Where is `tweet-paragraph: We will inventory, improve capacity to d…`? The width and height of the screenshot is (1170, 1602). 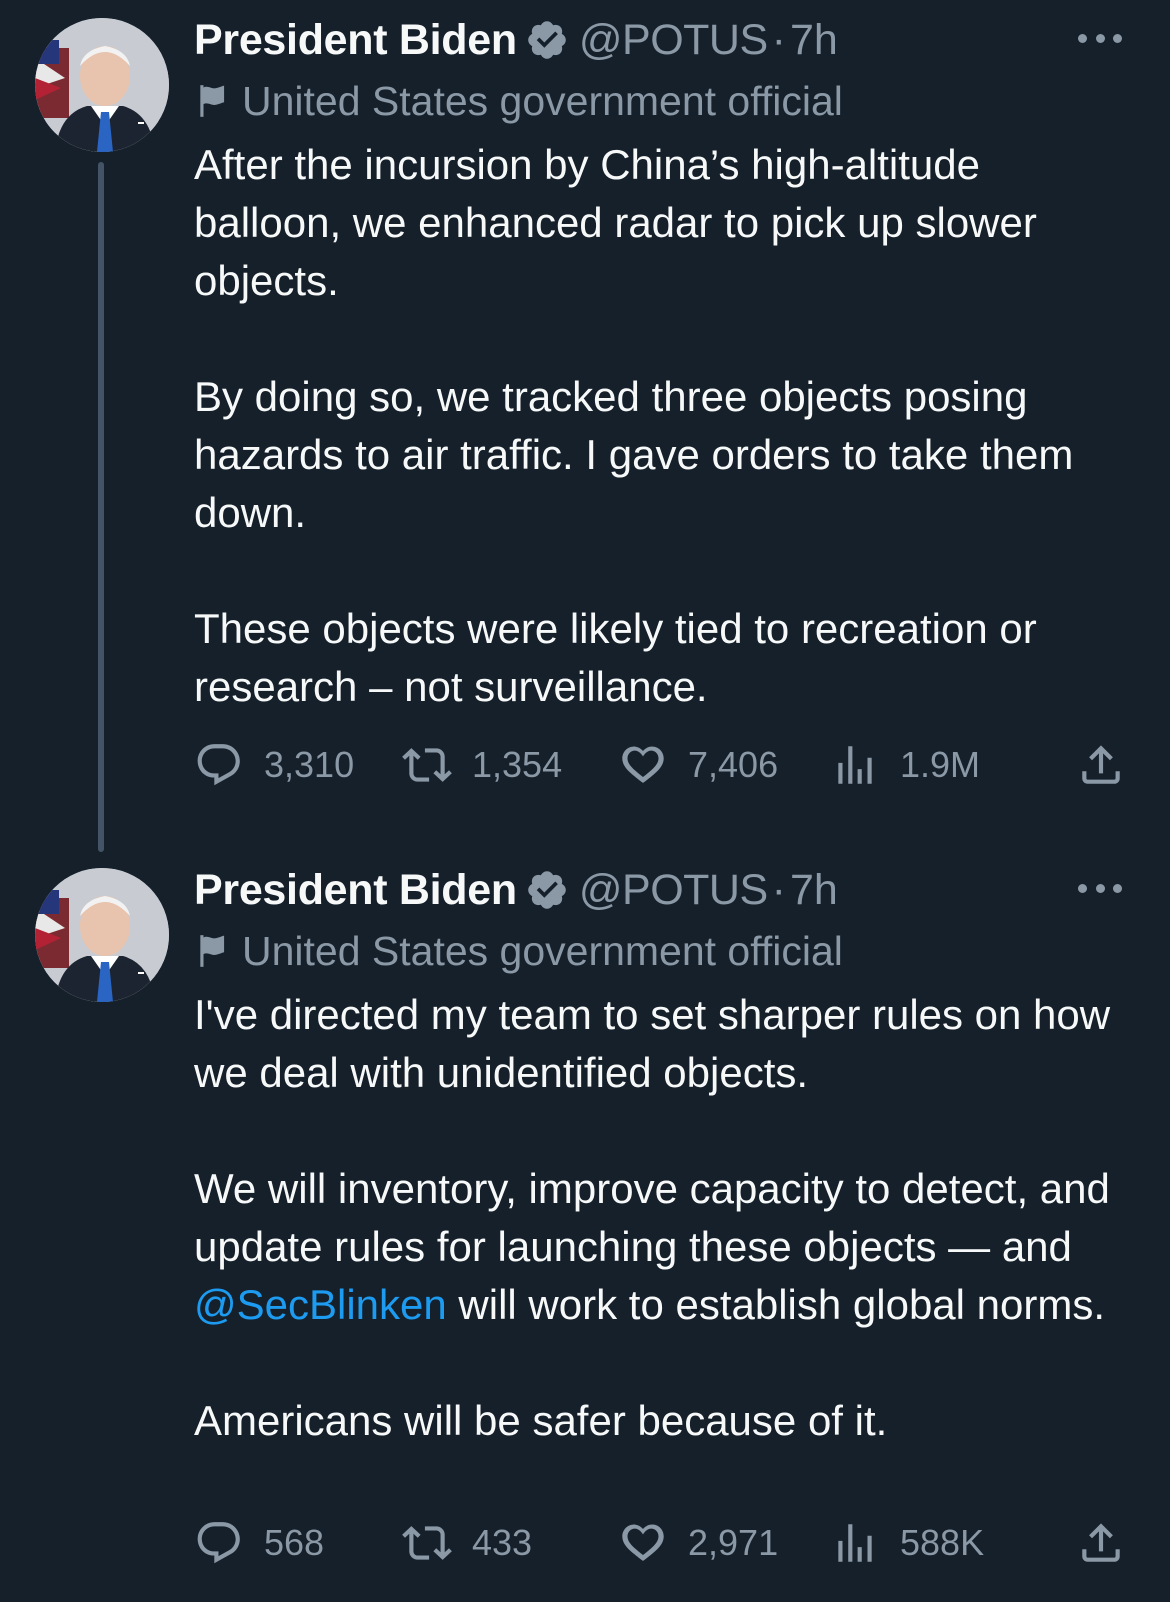 tweet-paragraph: We will inventory, improve capacity to d… is located at coordinates (654, 1247).